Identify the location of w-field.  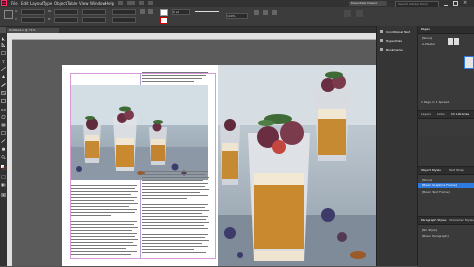
(66, 12).